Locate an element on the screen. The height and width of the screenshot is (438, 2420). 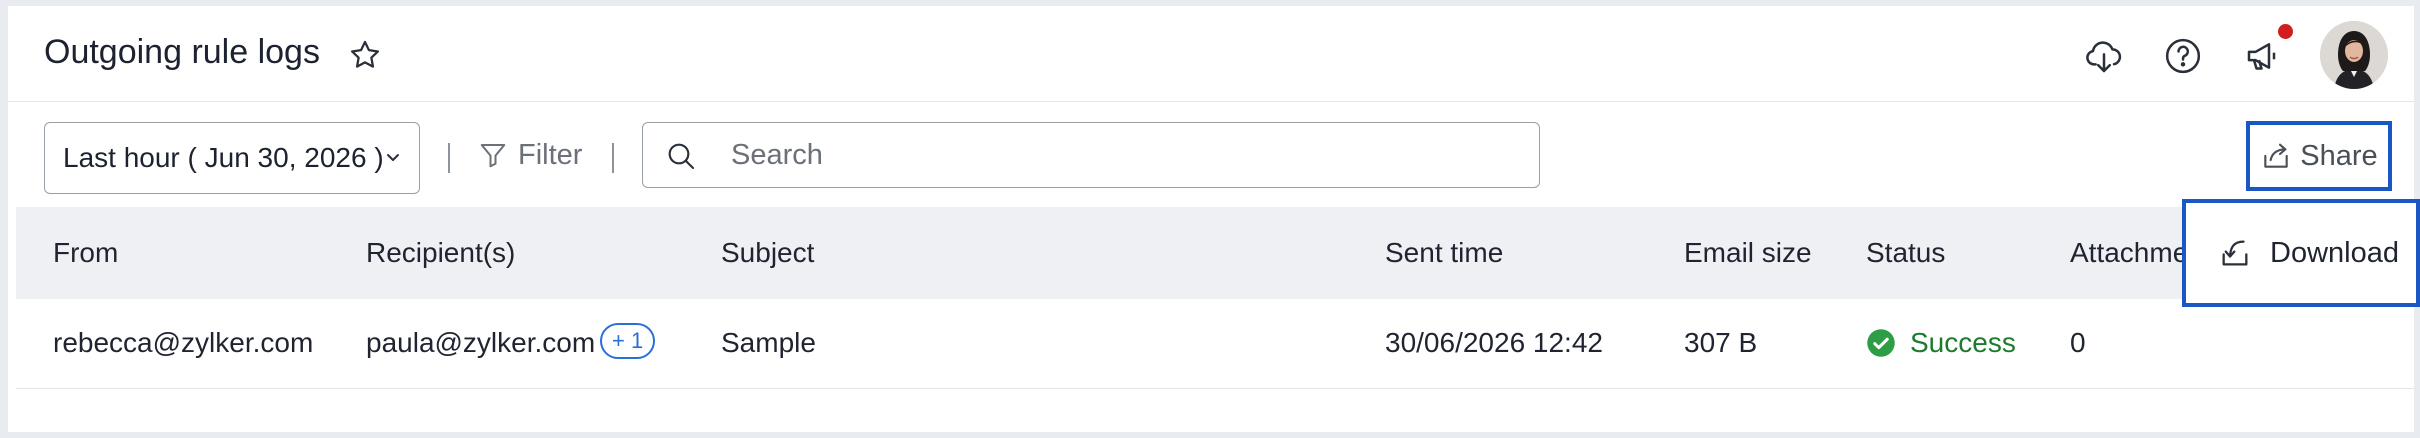
column-header-status: Status is located at coordinates (1905, 253).